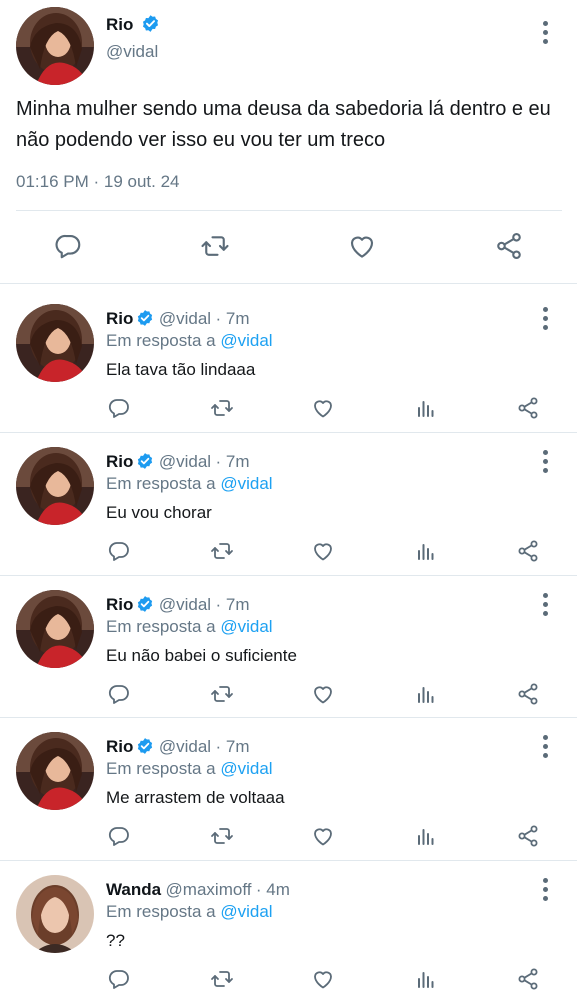  Describe the element at coordinates (98, 182) in the screenshot. I see `tweet-timestamp: 01:16 PM · 19 out. 24` at that location.